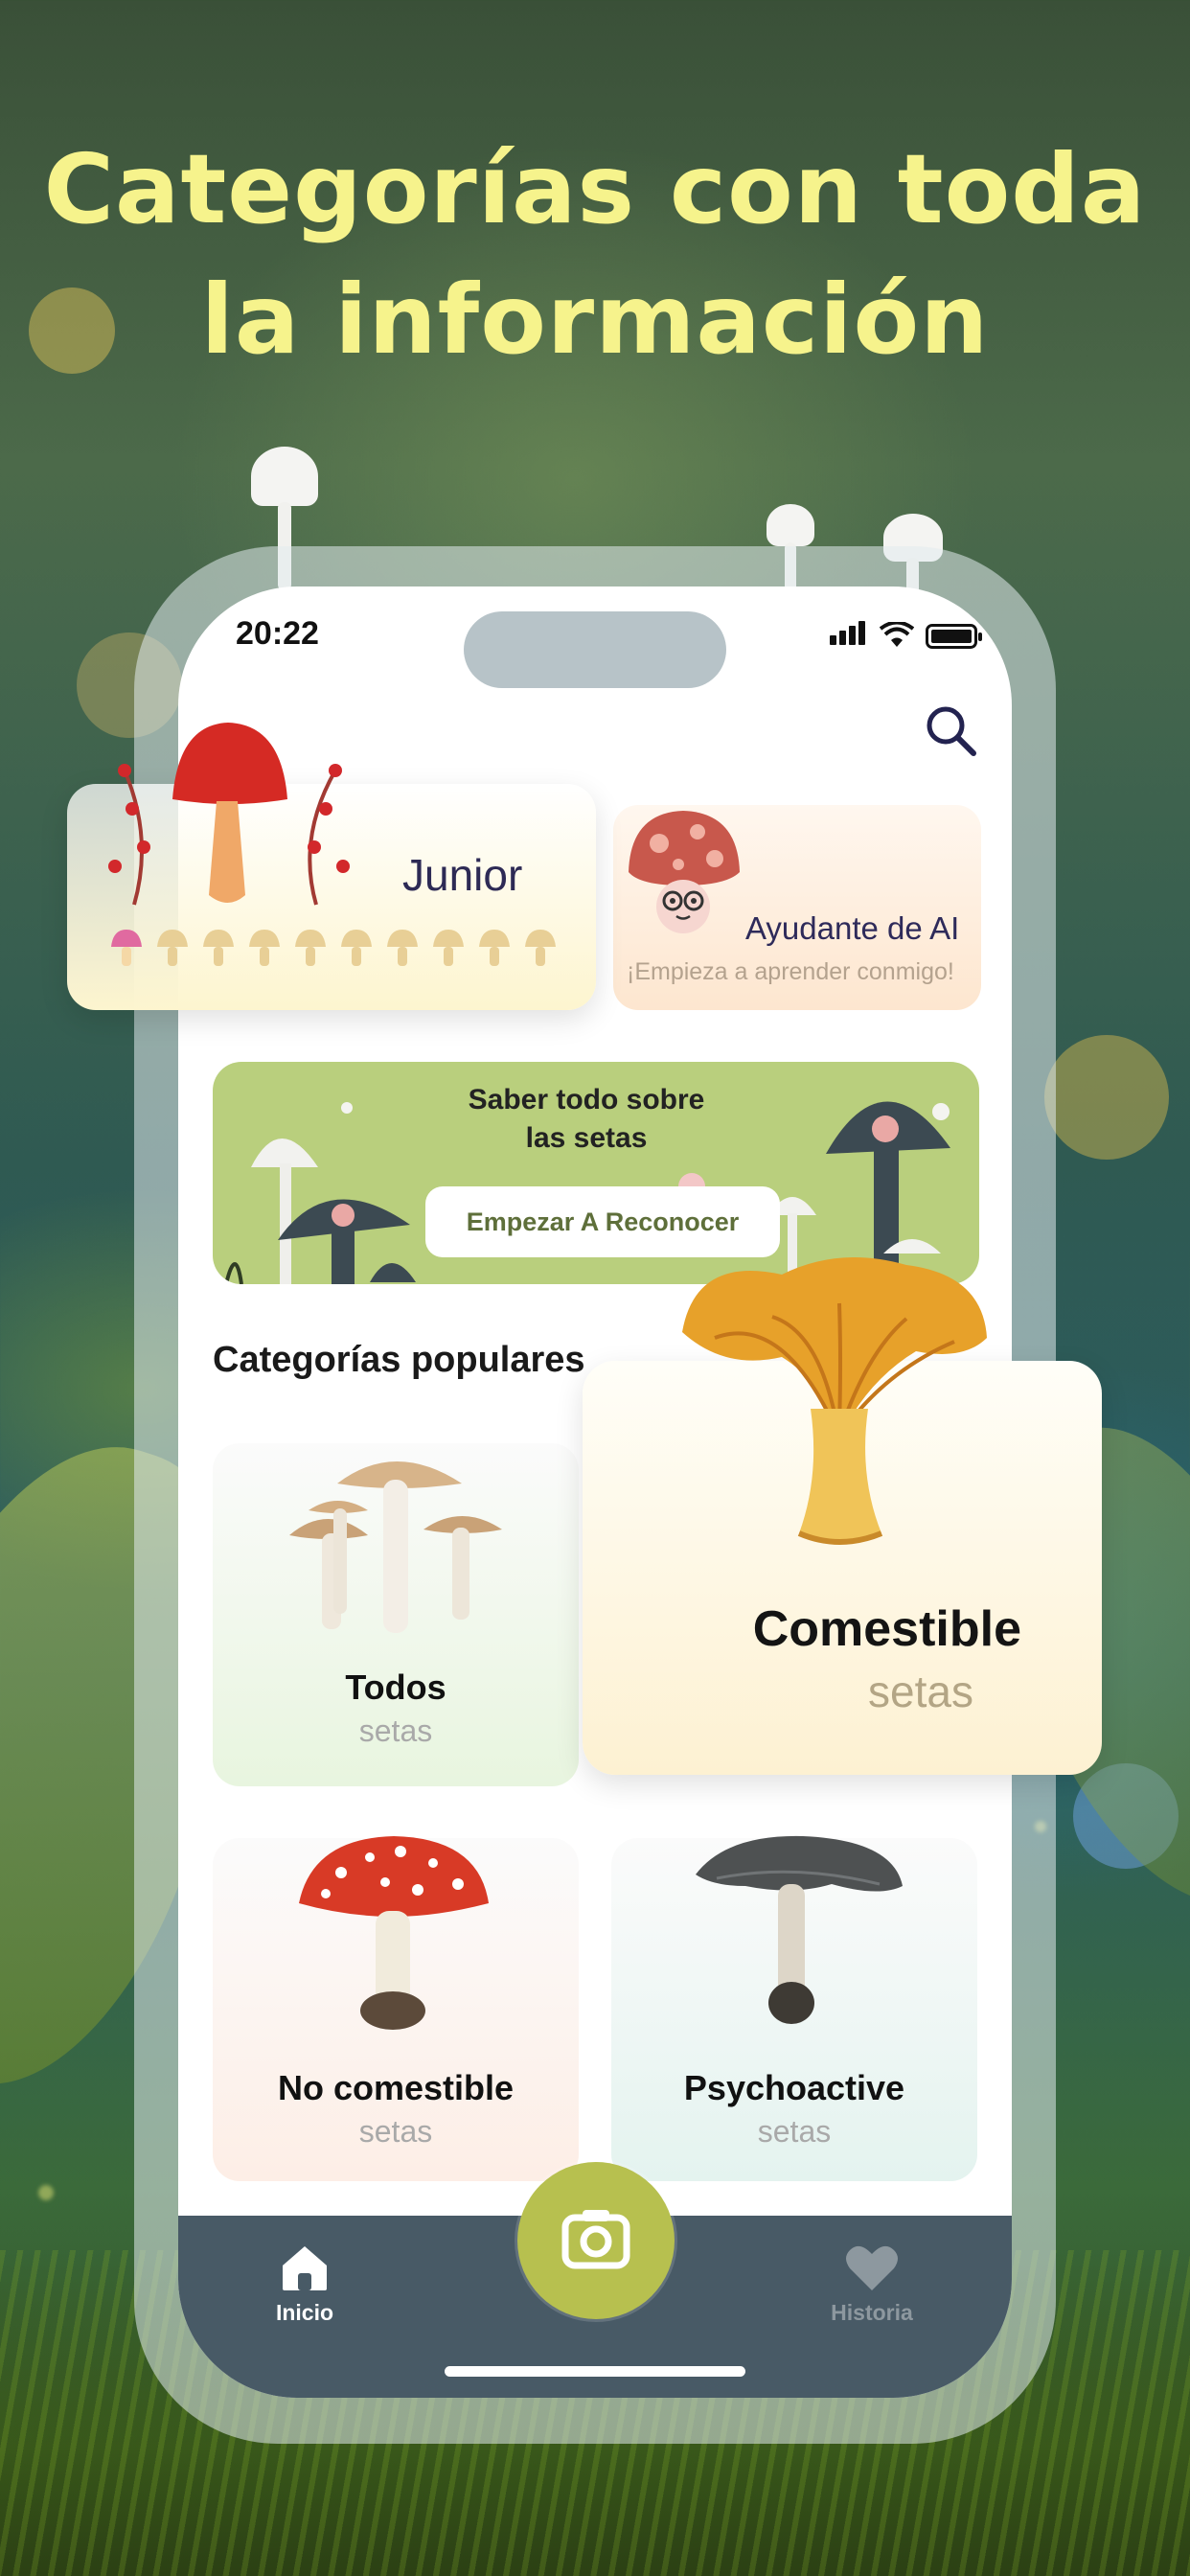 The image size is (1190, 2576). I want to click on camera-icon, so click(595, 2239).